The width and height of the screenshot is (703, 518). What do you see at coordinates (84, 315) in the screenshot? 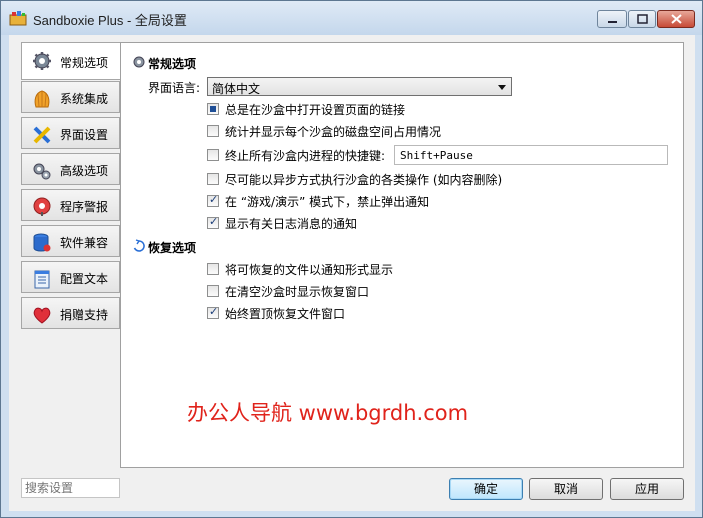
I see `tab-label: 捐赠支持` at bounding box center [84, 315].